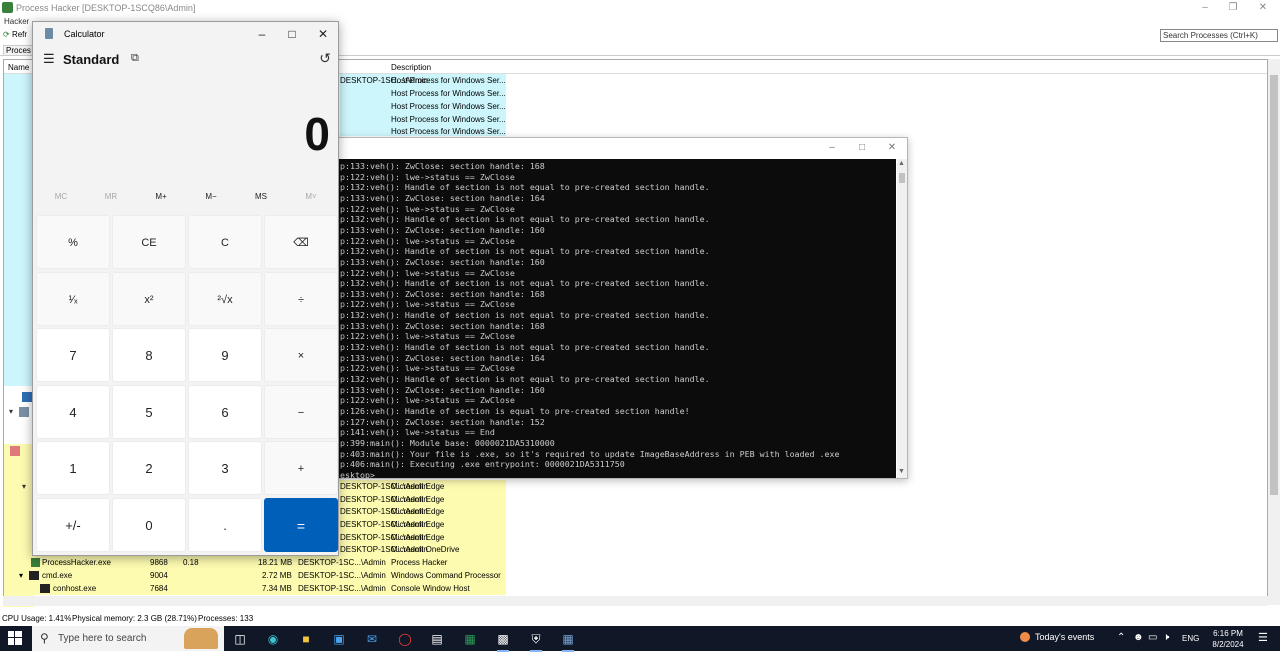 The width and height of the screenshot is (1280, 652). I want to click on digit-3-key: 3, so click(225, 468).